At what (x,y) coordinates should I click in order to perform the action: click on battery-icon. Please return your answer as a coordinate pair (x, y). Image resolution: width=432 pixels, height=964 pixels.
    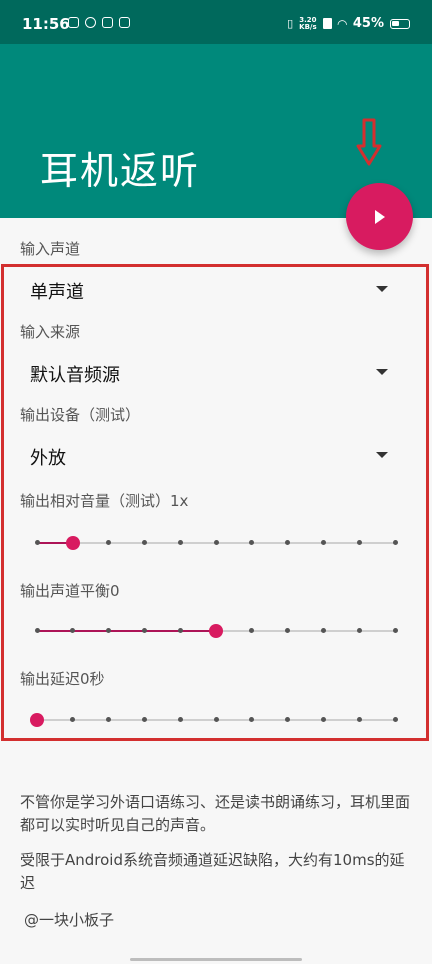
    Looking at the image, I should click on (400, 23).